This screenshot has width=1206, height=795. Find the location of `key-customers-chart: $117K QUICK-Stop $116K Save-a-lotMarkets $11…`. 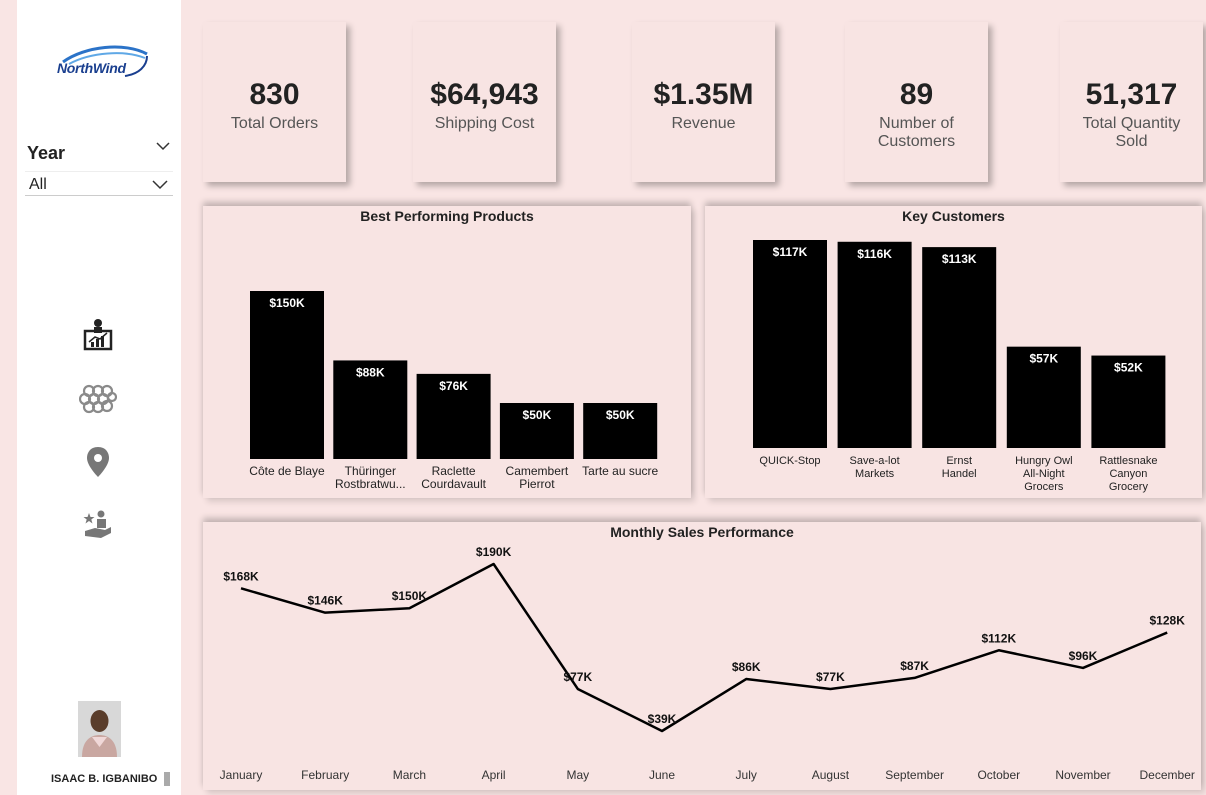

key-customers-chart: $117K QUICK-Stop $116K Save-a-lotMarkets $11… is located at coordinates (959, 366).